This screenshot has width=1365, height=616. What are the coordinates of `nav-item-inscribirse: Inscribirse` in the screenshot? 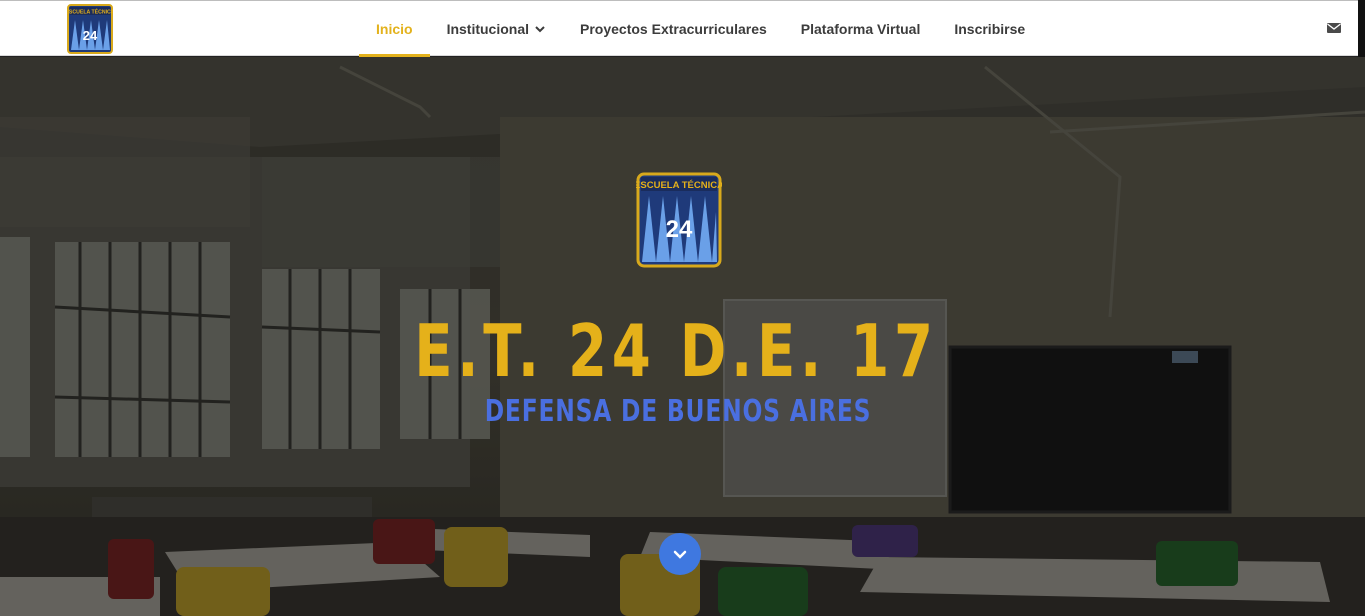 It's located at (989, 29).